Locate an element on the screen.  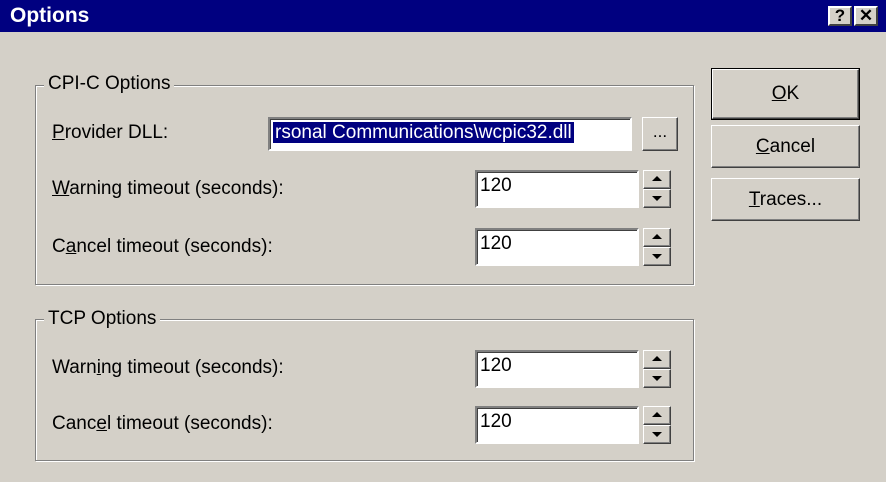
provider-dll-label: Provider DLL: is located at coordinates (110, 132).